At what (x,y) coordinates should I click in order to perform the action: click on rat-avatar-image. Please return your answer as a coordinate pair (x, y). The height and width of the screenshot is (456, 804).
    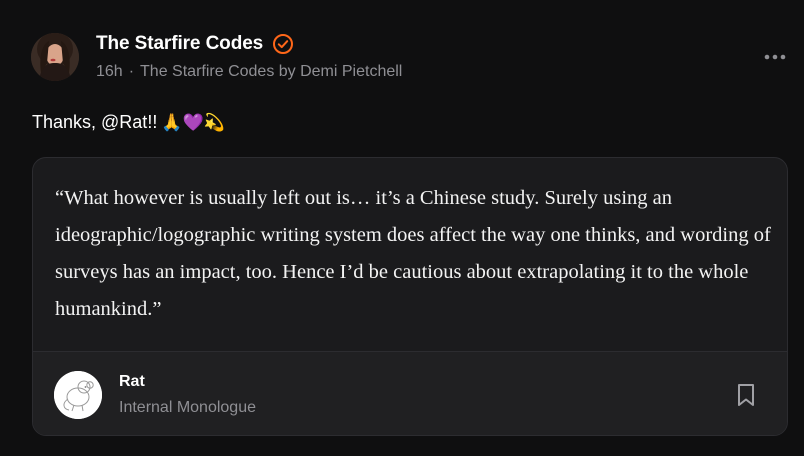
    Looking at the image, I should click on (78, 395).